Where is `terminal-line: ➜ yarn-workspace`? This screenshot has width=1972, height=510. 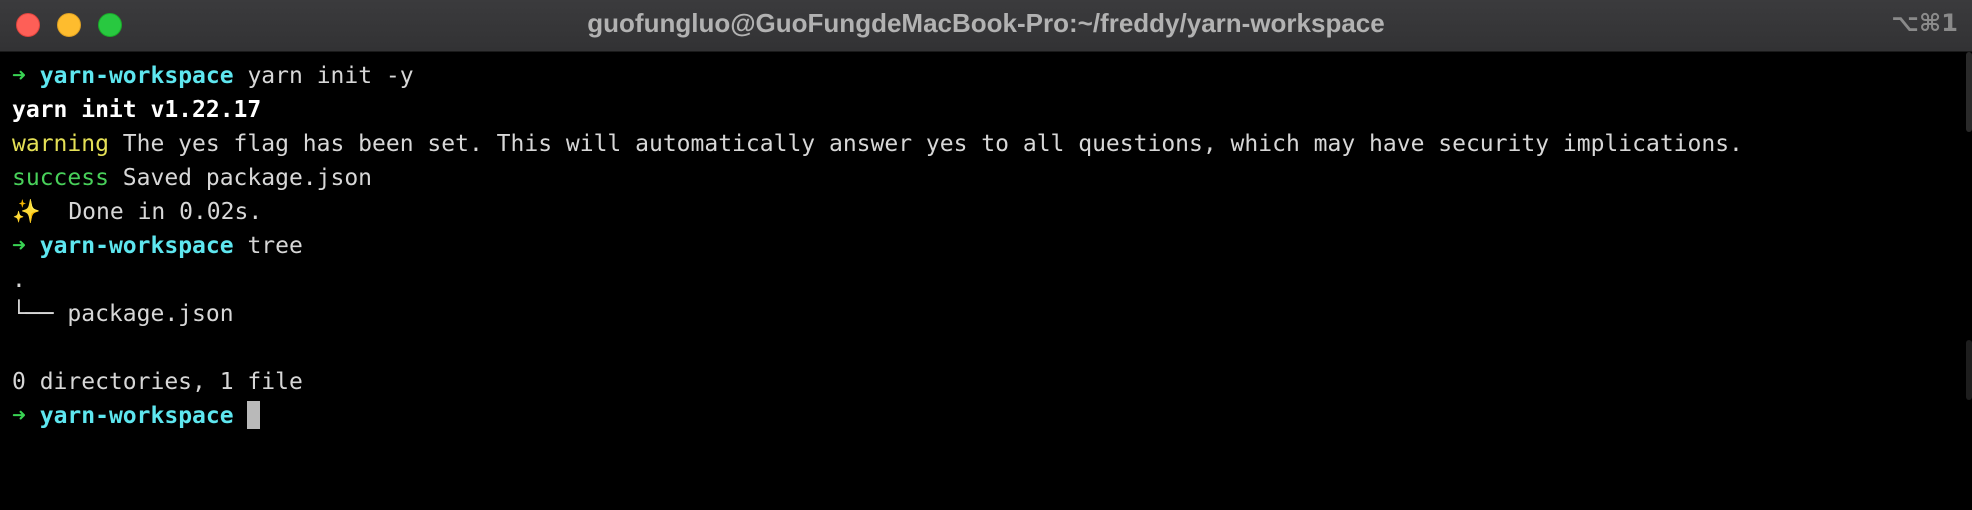
terminal-line: ➜ yarn-workspace is located at coordinates (982, 416).